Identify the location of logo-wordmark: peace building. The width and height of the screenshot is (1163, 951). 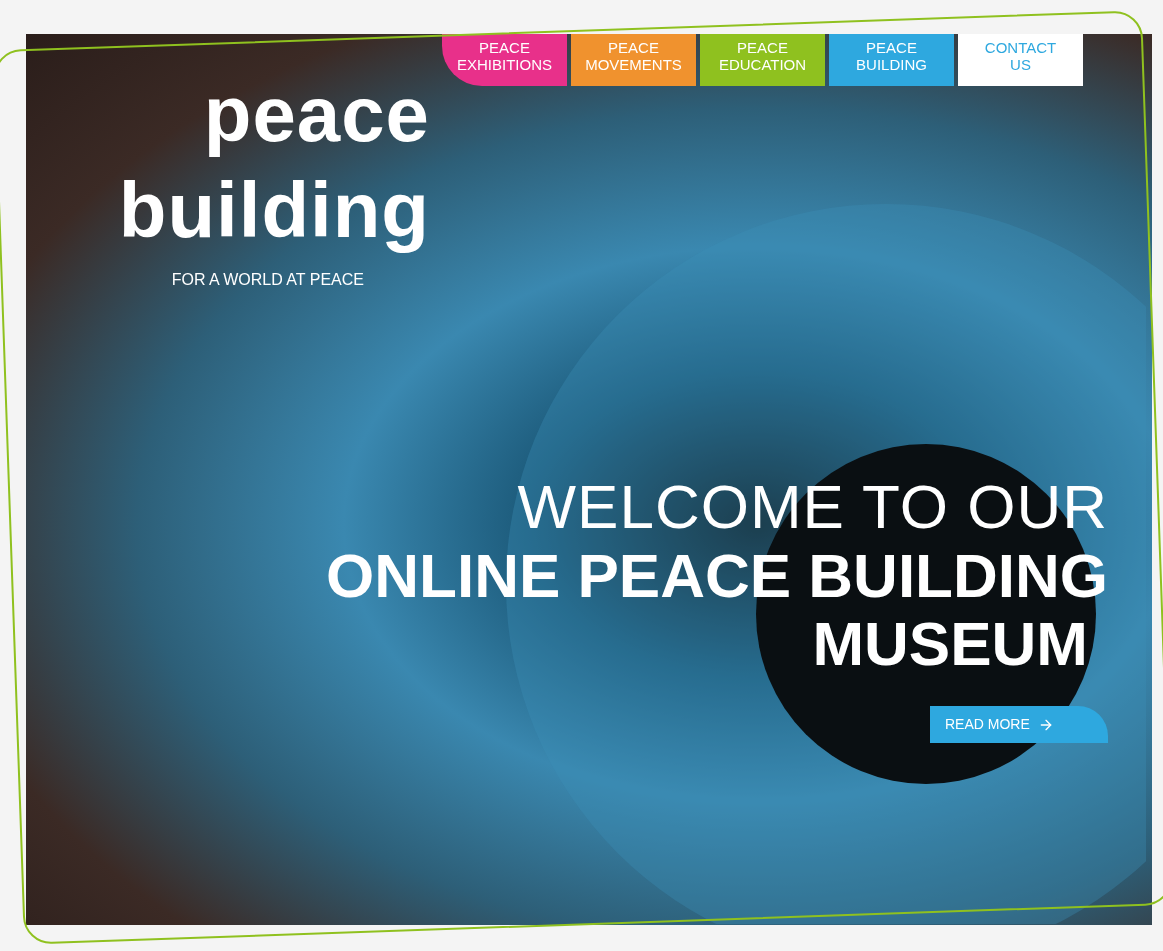
(274, 162).